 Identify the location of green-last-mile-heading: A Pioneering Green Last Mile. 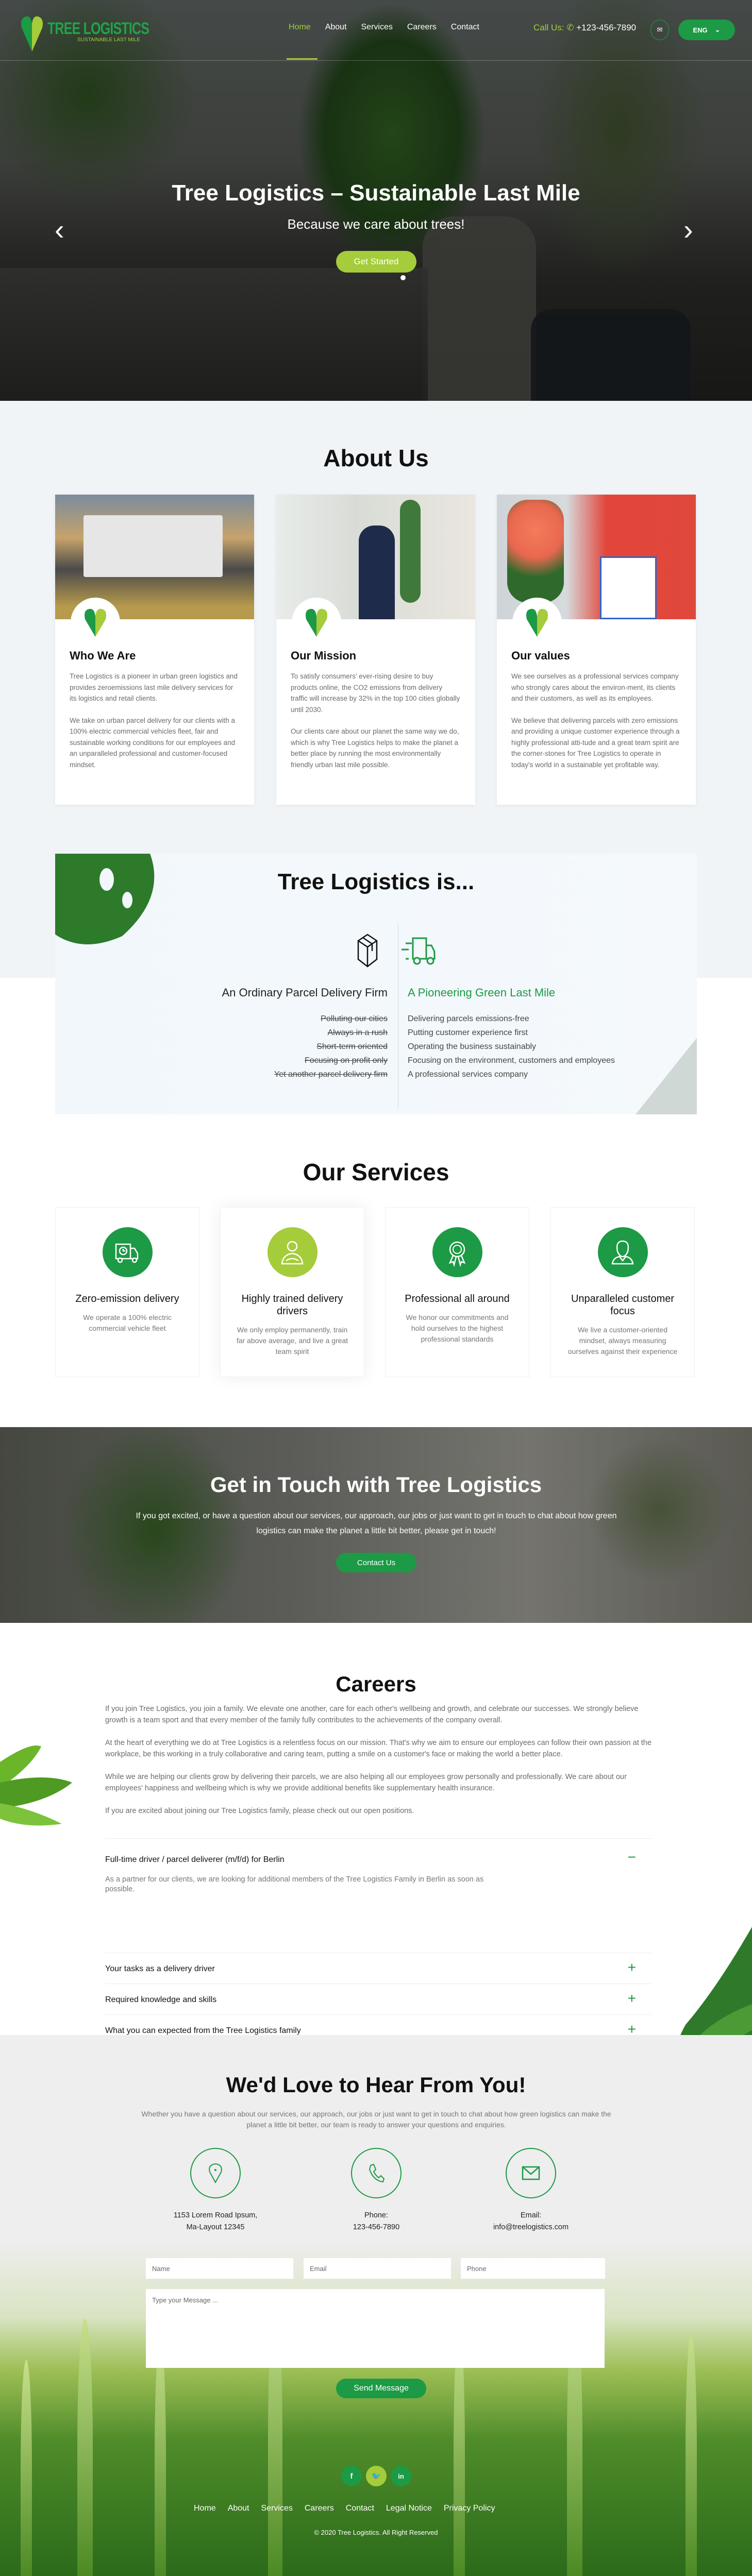
(482, 992).